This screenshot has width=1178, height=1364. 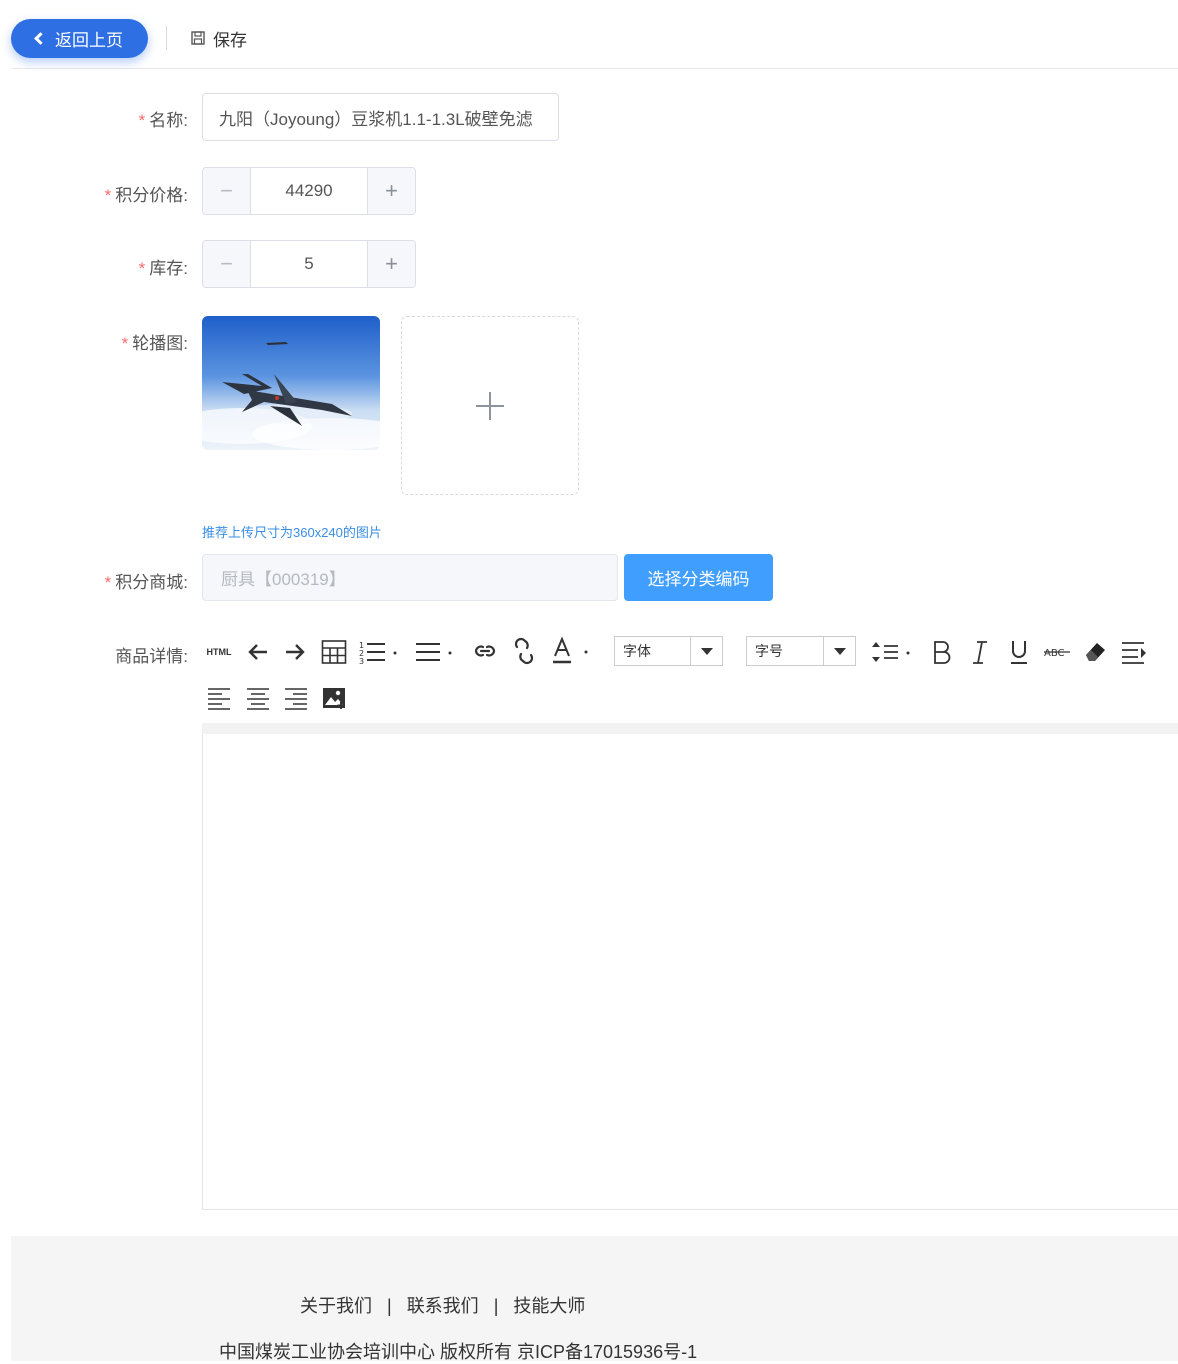 I want to click on font-family-select: 字体, so click(x=668, y=651).